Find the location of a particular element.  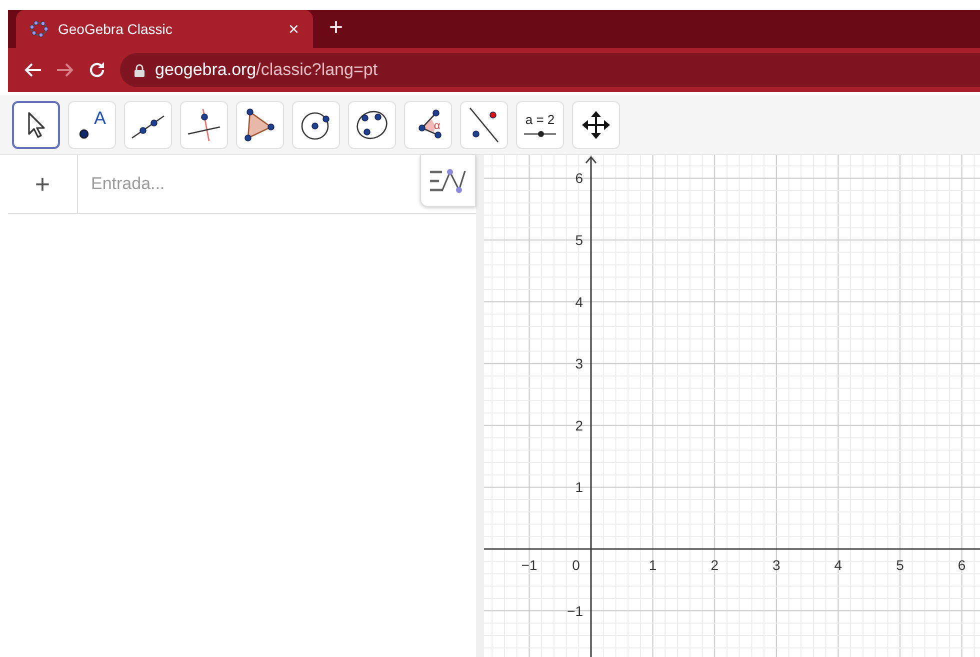

new-tab-button: + is located at coordinates (336, 28).